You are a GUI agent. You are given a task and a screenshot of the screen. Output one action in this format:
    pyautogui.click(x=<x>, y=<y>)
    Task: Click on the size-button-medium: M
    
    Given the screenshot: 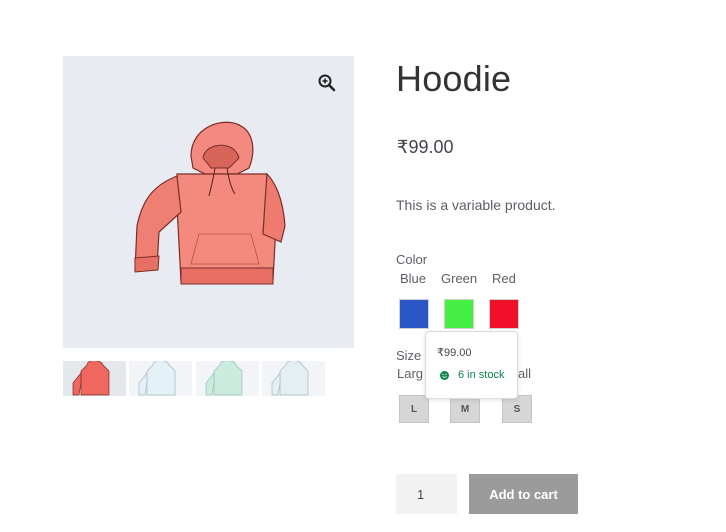 What is the action you would take?
    pyautogui.click(x=465, y=409)
    